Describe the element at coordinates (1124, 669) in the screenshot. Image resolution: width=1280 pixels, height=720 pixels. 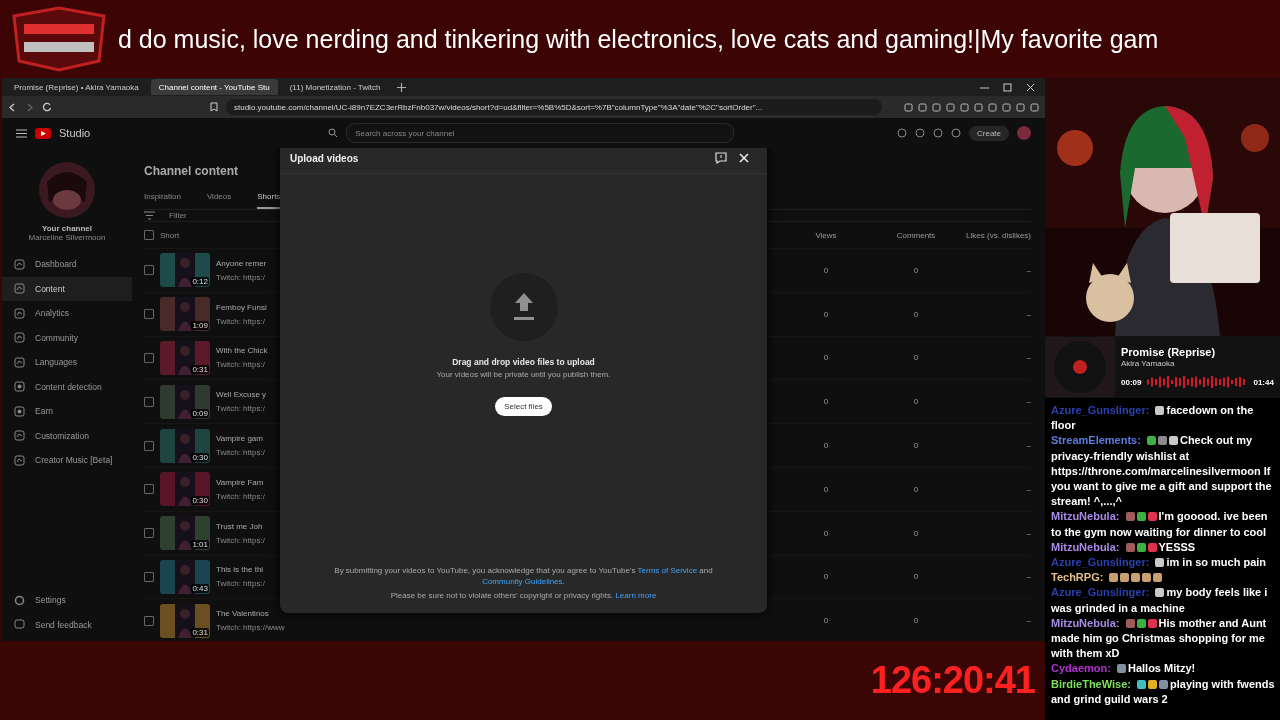
I see `chat-message: Cydaemon: Hallos Mitzy!` at that location.